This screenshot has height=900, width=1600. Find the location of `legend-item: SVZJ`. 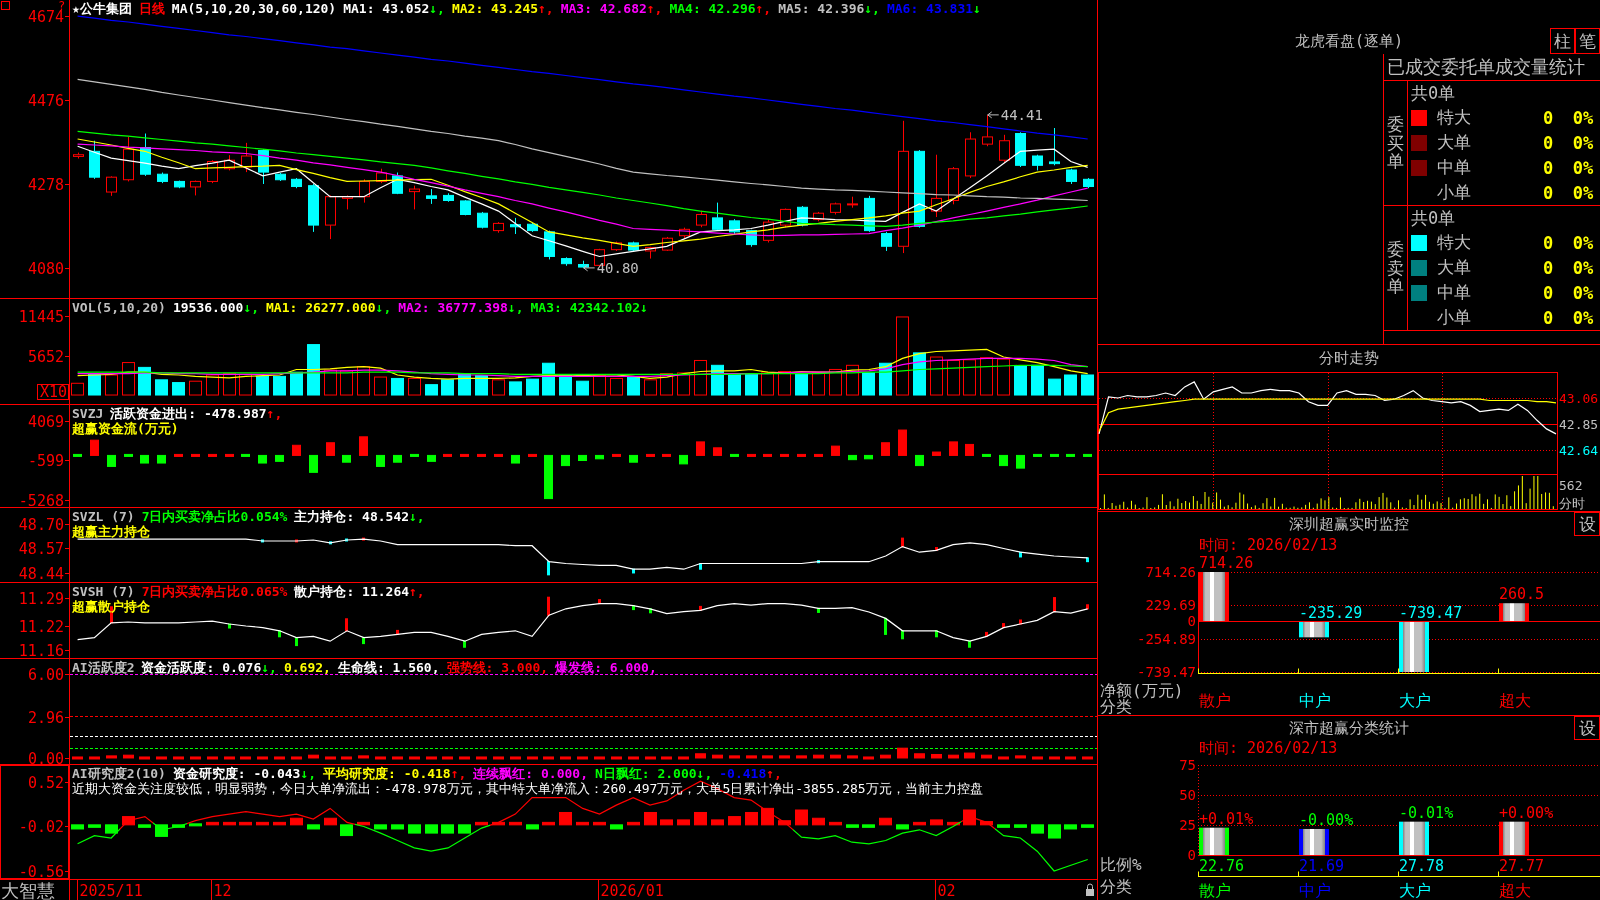

legend-item: SVZJ is located at coordinates (88, 413).